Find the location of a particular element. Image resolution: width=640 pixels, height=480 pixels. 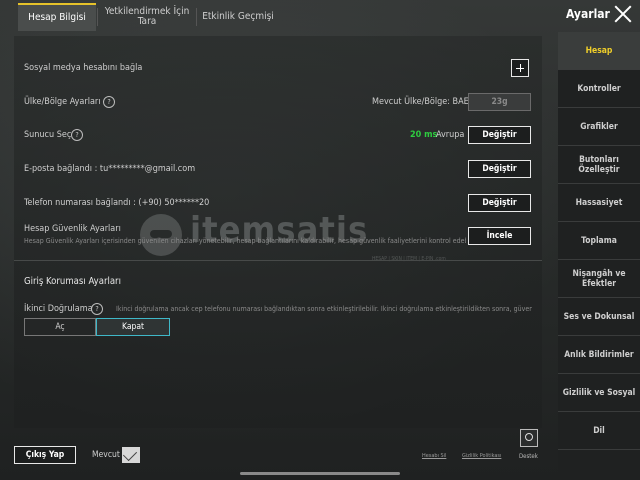

security-review-button: İncele is located at coordinates (499, 236).